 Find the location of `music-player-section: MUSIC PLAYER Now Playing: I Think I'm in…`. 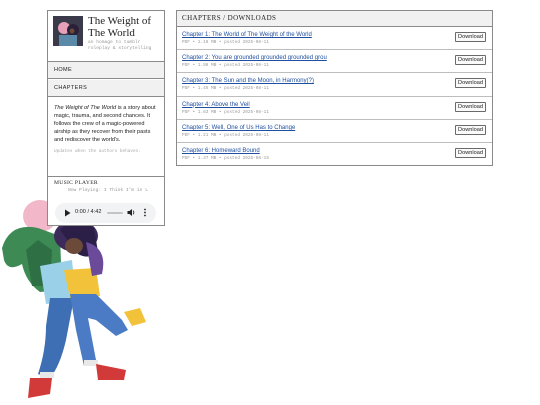

music-player-section: MUSIC PLAYER Now Playing: I Think I'm in… is located at coordinates (106, 199).